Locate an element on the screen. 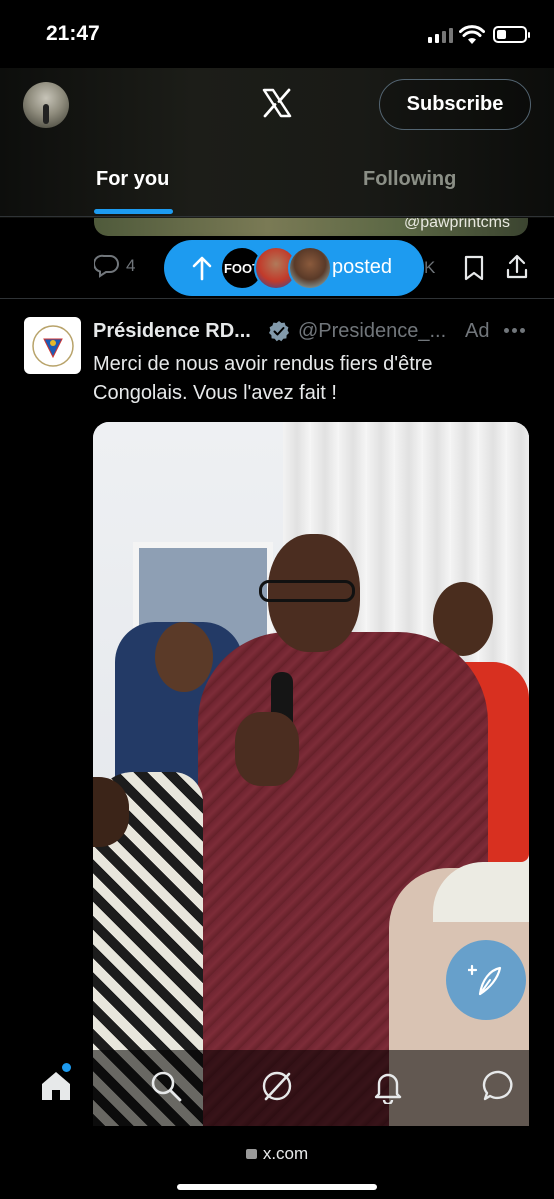  status-bar: 21:47 is located at coordinates (277, 34).